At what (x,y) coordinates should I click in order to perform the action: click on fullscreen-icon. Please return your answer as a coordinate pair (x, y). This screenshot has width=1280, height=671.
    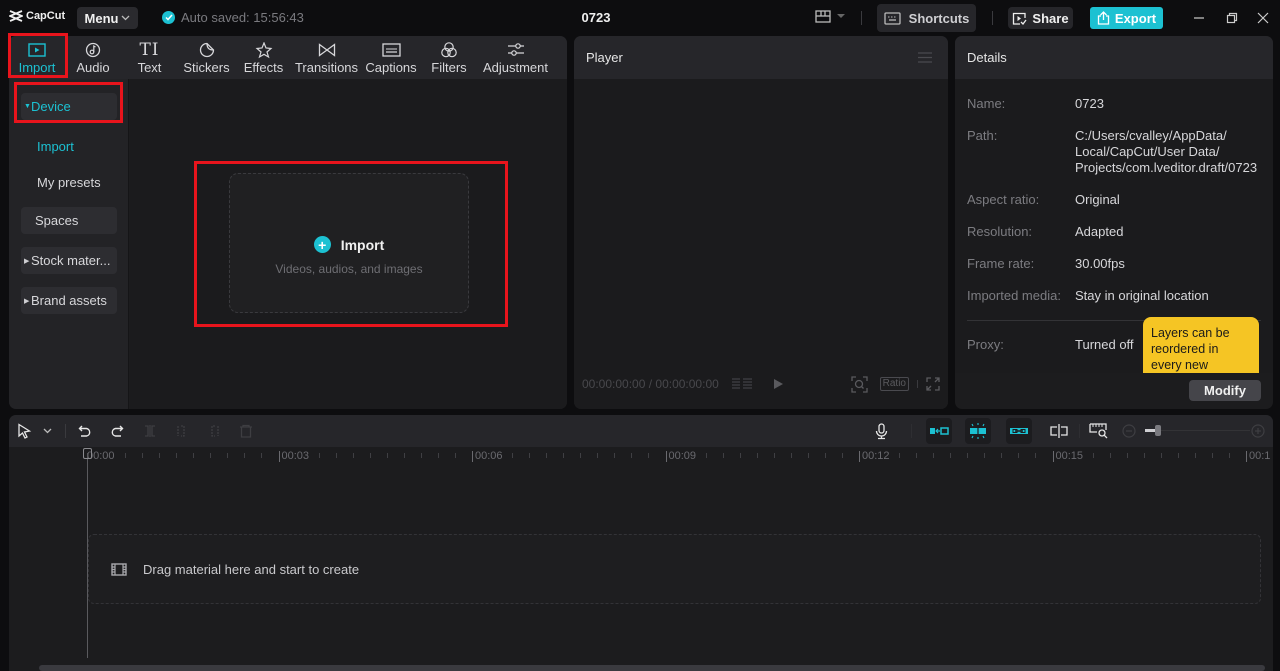
    Looking at the image, I should click on (933, 384).